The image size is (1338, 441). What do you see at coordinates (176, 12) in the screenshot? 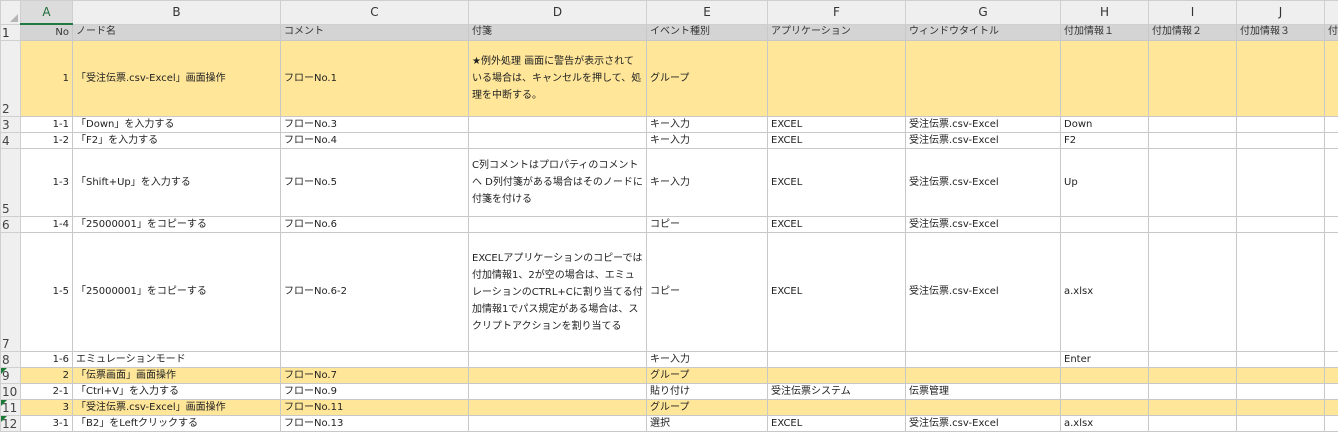
I see `column-header-b: B` at bounding box center [176, 12].